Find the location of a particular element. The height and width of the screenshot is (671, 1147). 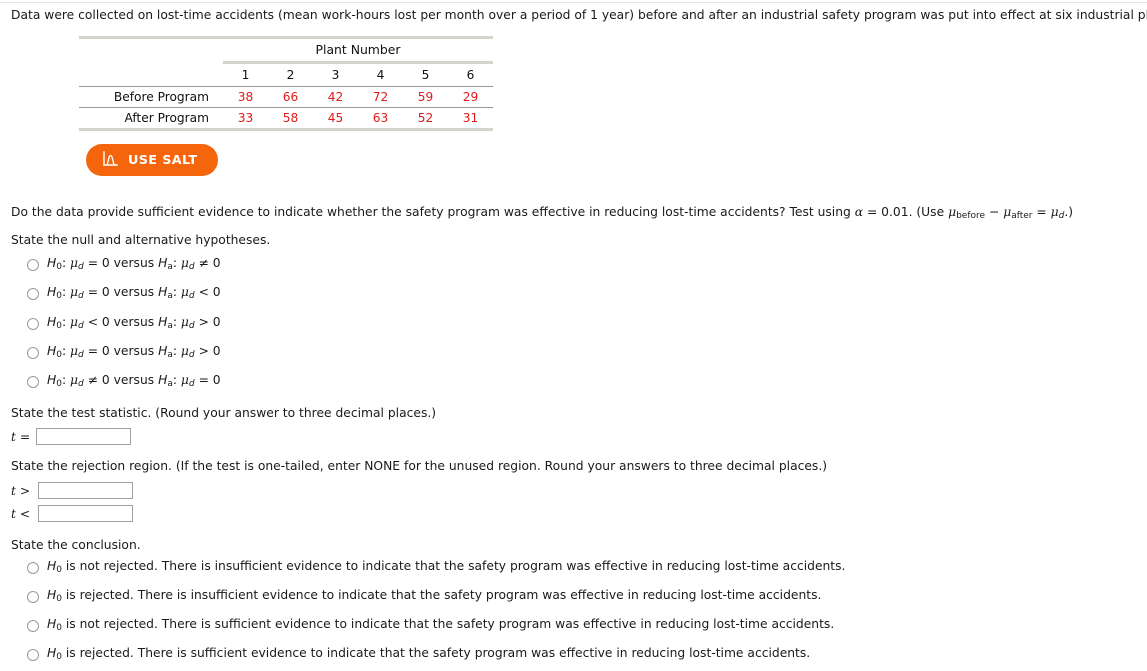

cell-before-5: 59 is located at coordinates (425, 97).